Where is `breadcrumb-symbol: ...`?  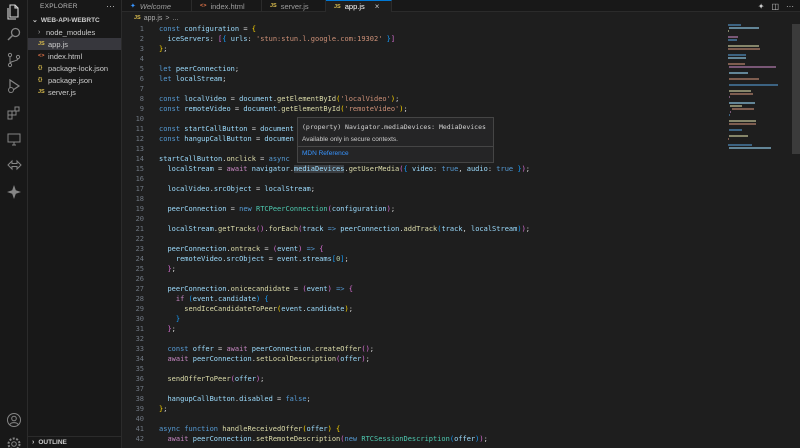
breadcrumb-symbol: ... is located at coordinates (176, 18).